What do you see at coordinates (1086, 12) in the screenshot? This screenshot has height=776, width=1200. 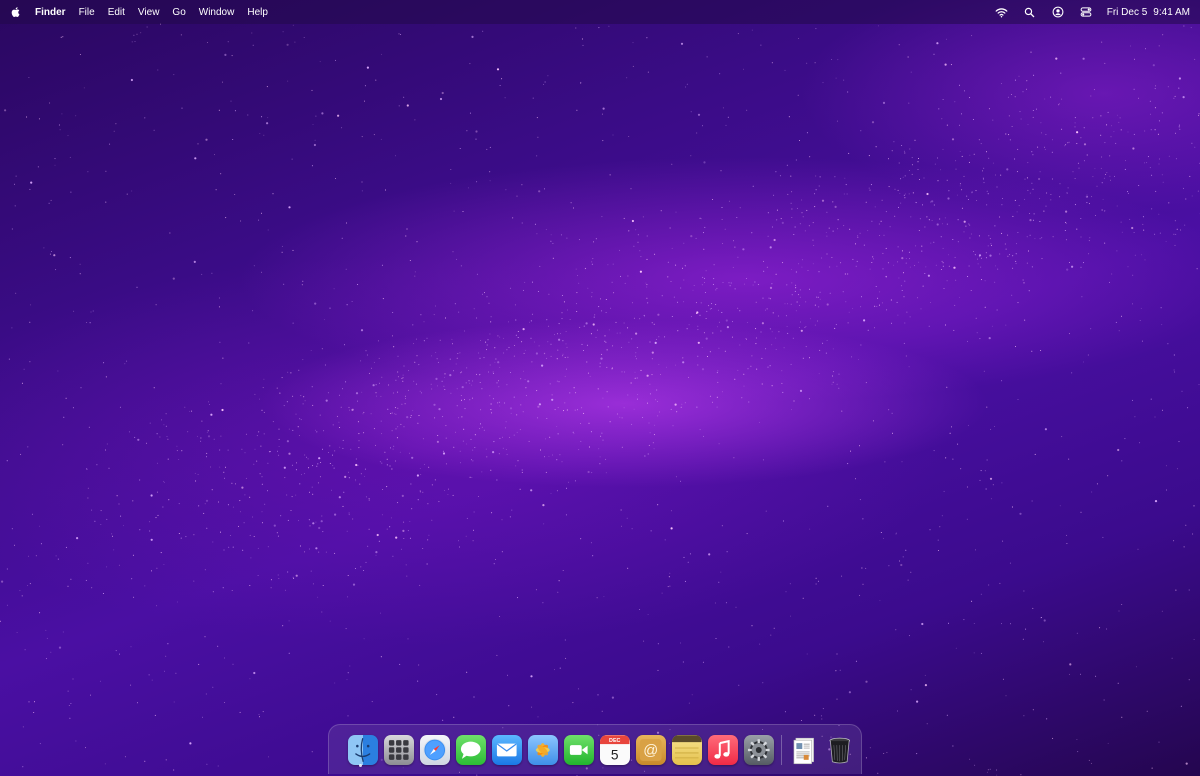 I see `control-center-icon` at bounding box center [1086, 12].